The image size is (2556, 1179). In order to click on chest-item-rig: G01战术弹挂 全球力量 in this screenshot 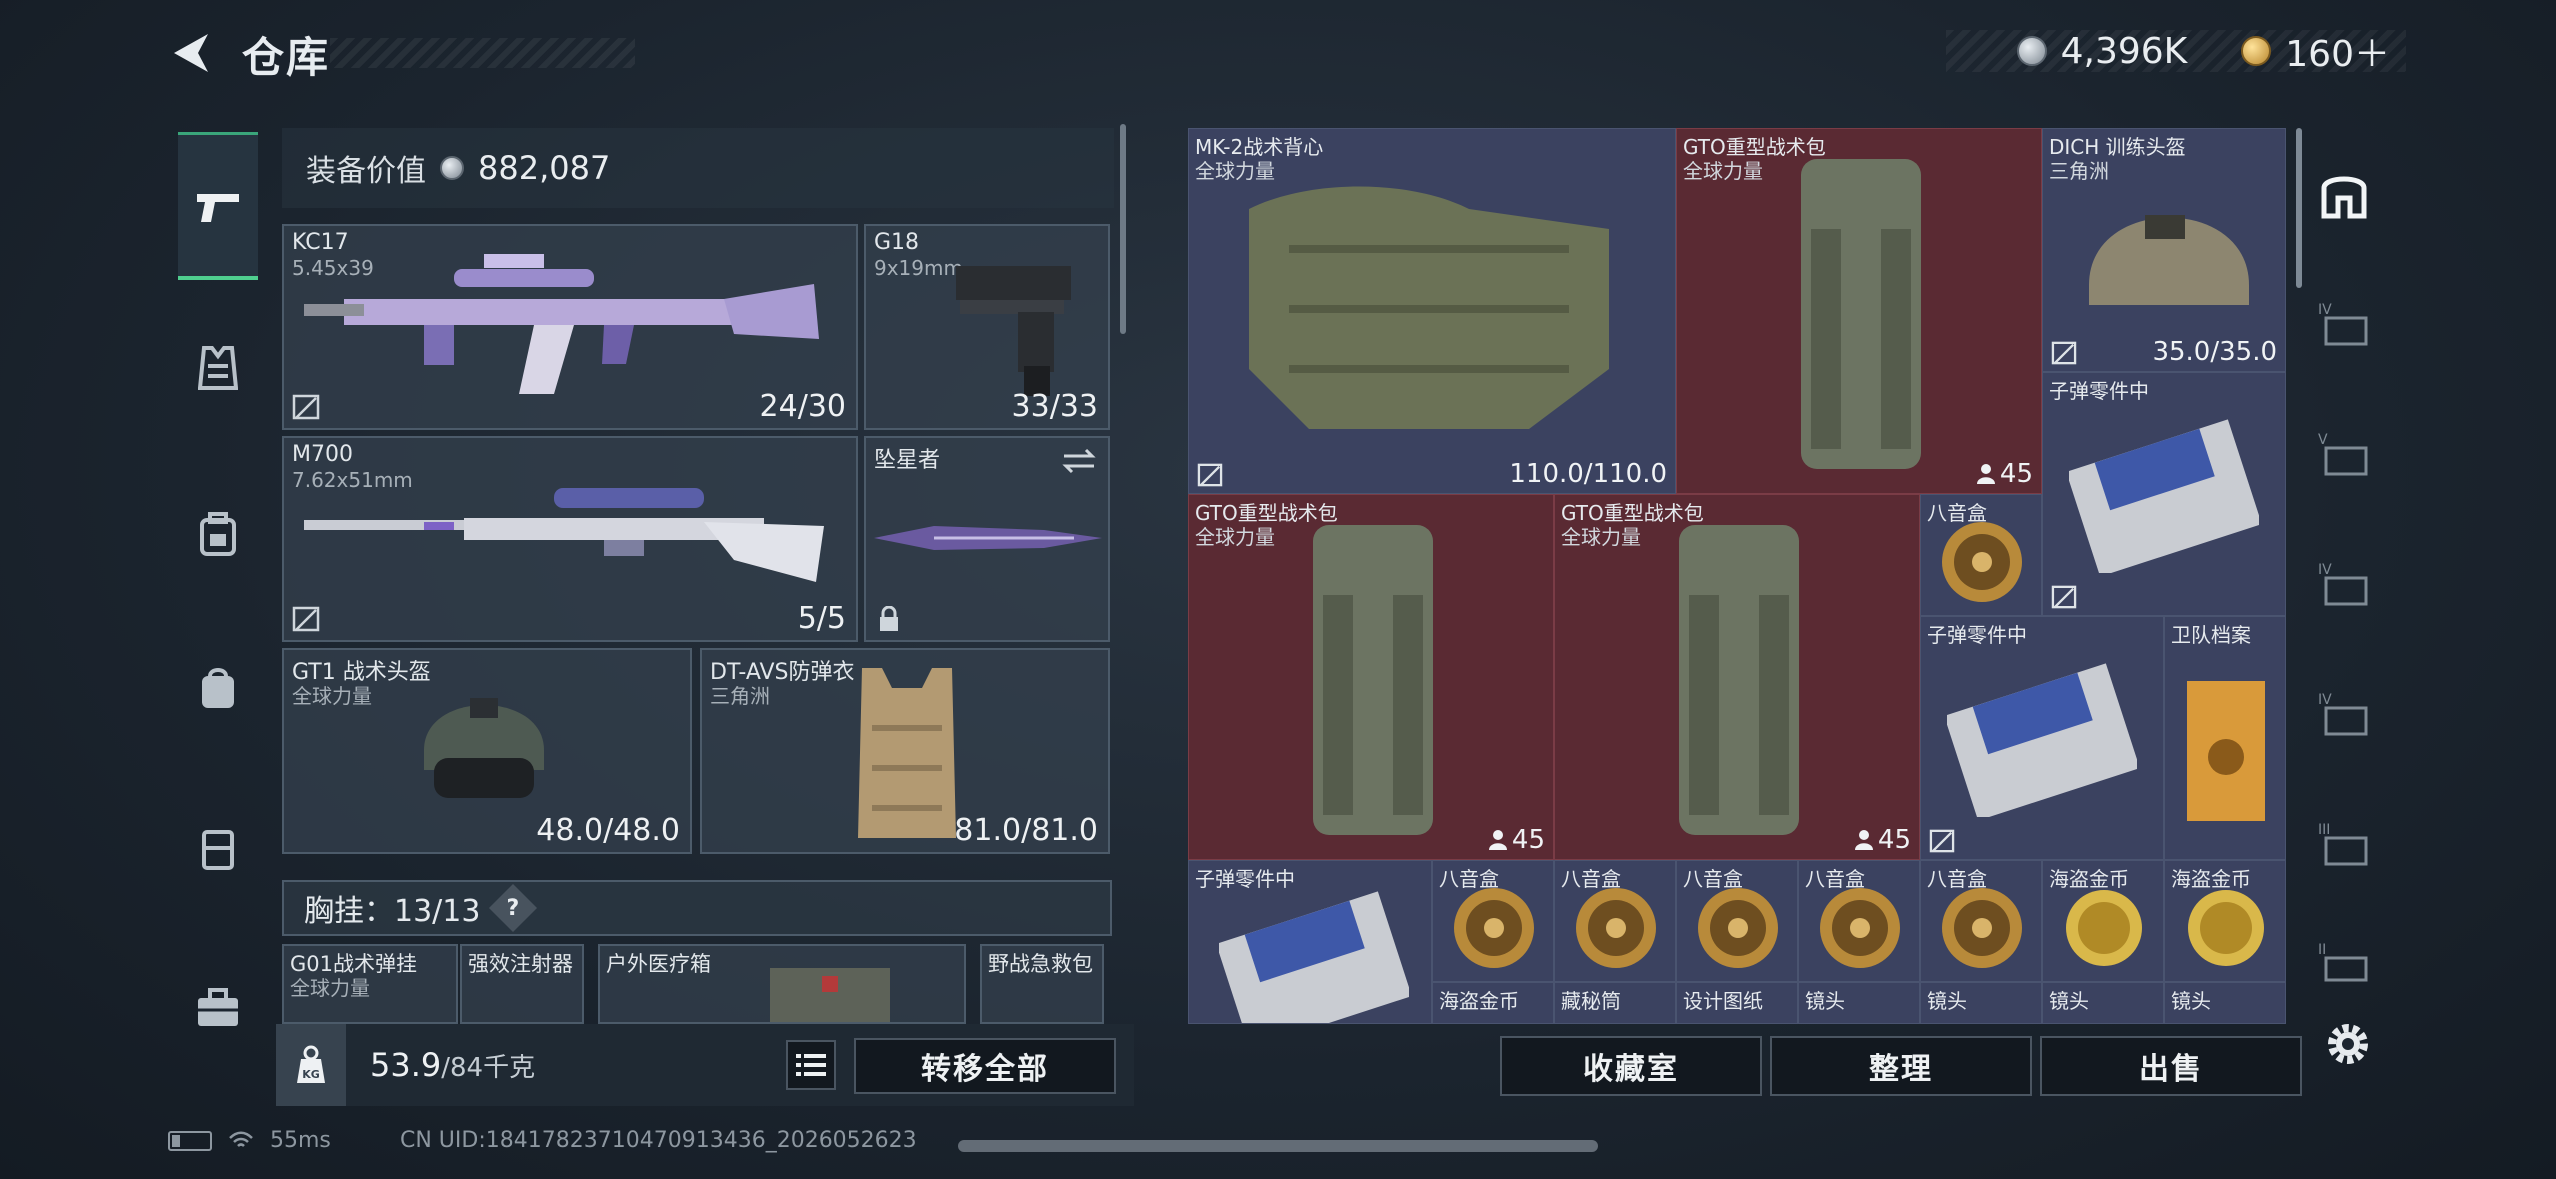, I will do `click(370, 984)`.